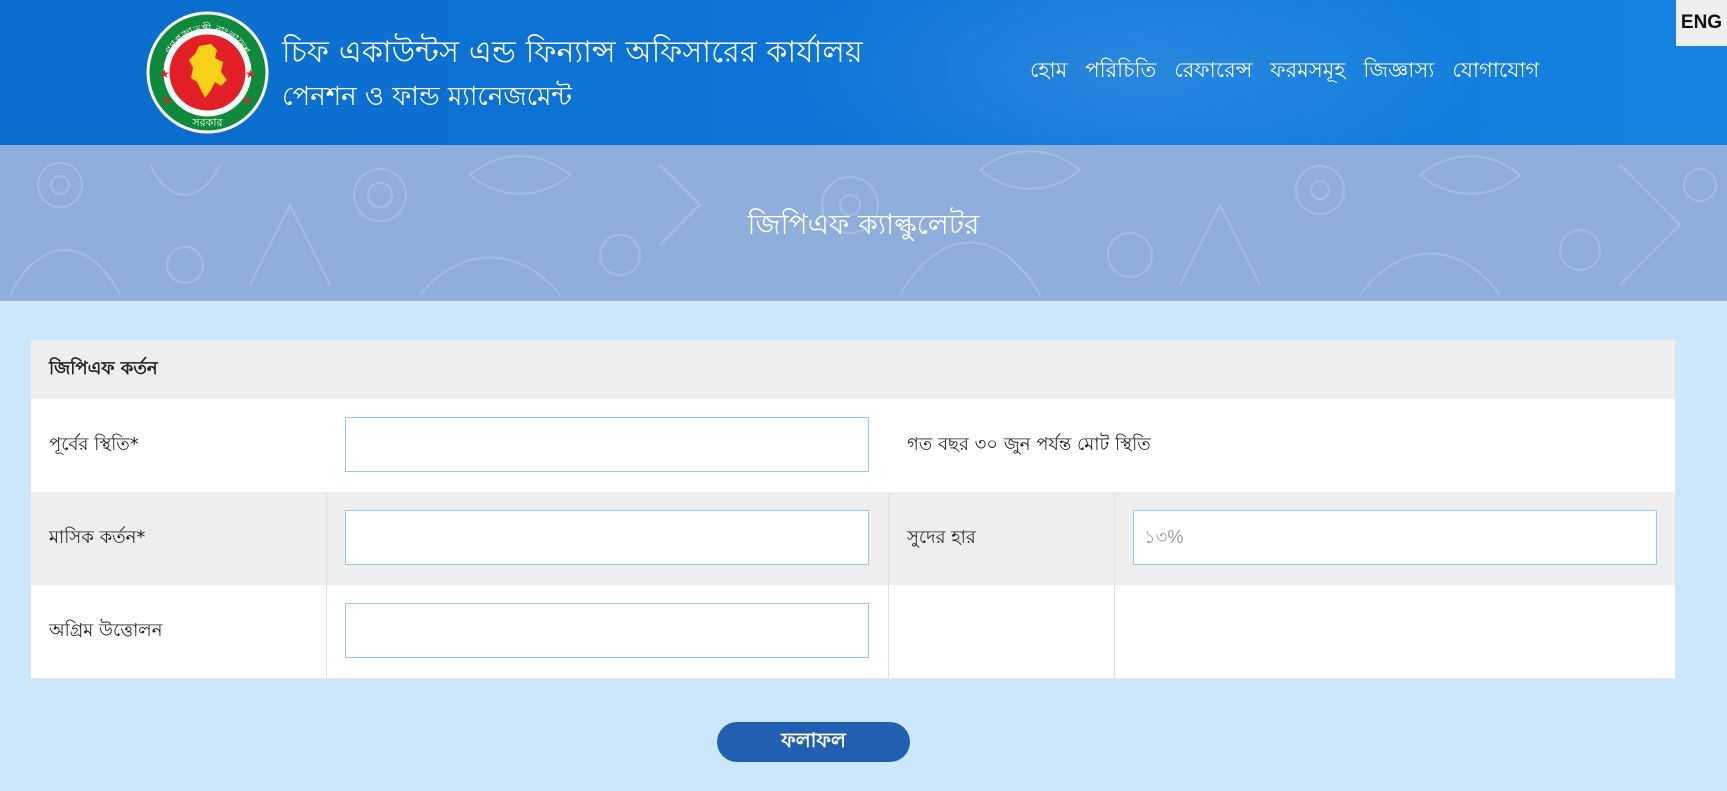  I want to click on form-row-monthly-deduction: মাসিক কর্তন* সুদের হার, so click(853, 538).